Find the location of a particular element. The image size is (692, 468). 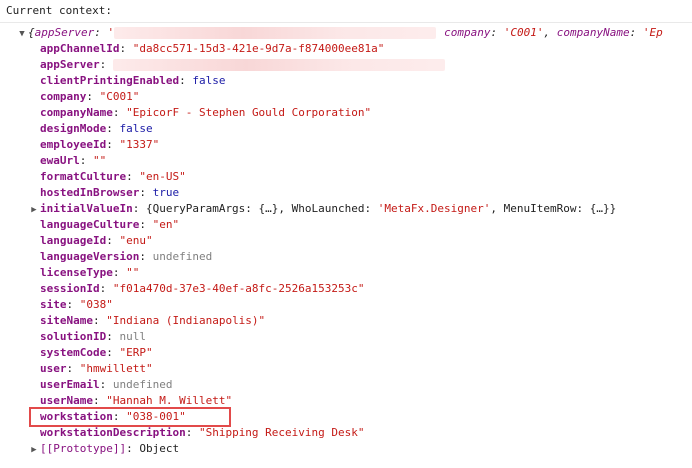

property-value: "f01a470d-37e3-40ef-a8fc-2526a153253c" is located at coordinates (238, 288).